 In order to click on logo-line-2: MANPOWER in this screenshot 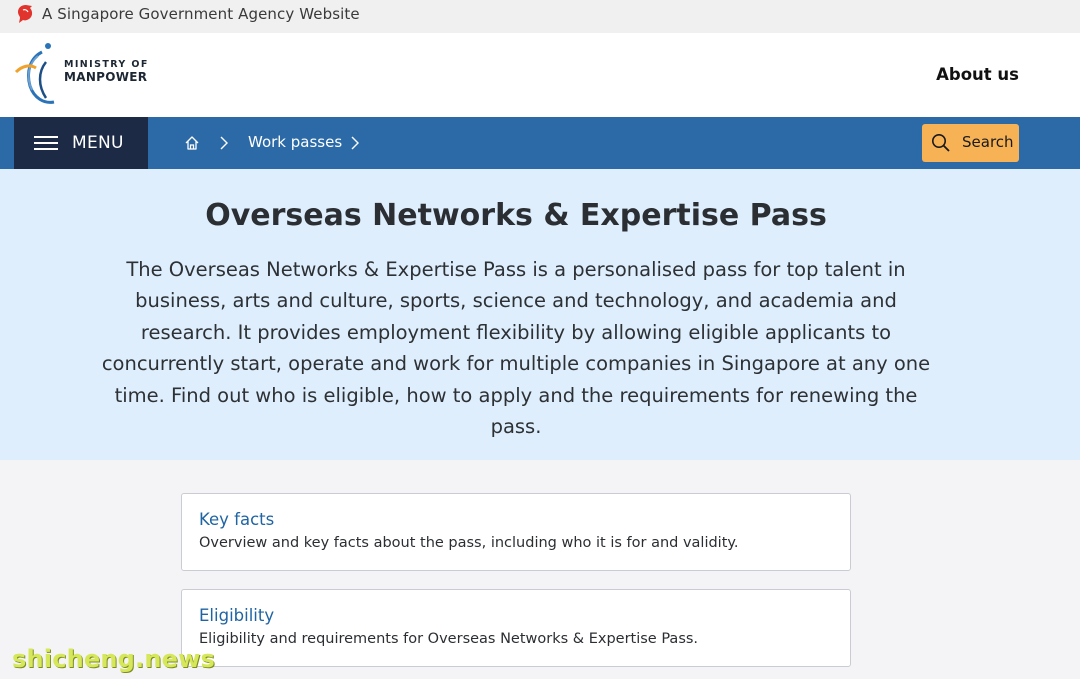, I will do `click(106, 77)`.